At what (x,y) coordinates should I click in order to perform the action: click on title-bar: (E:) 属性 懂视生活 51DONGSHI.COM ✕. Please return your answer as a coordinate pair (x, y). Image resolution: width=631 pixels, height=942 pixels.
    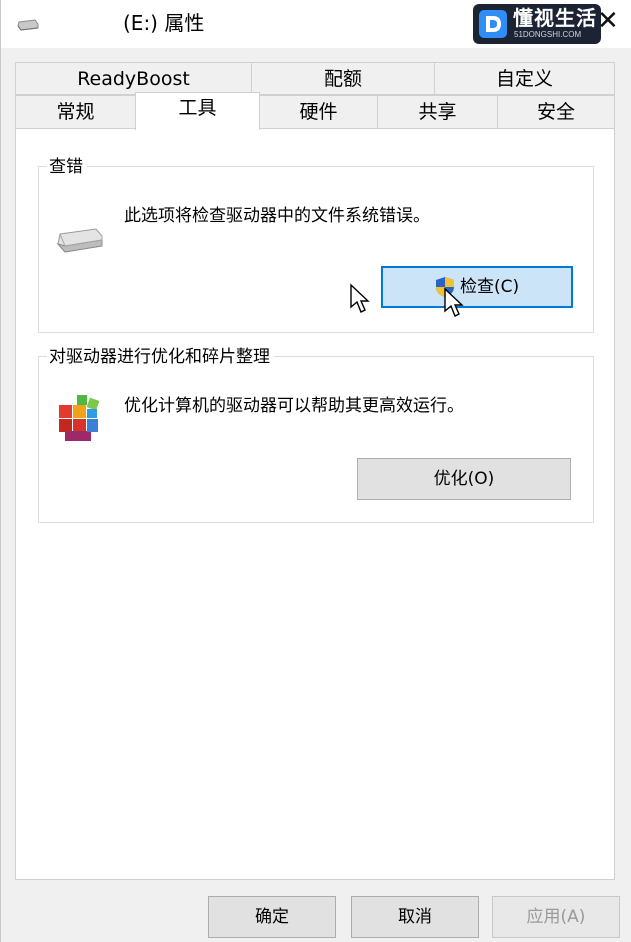
    Looking at the image, I should click on (316, 24).